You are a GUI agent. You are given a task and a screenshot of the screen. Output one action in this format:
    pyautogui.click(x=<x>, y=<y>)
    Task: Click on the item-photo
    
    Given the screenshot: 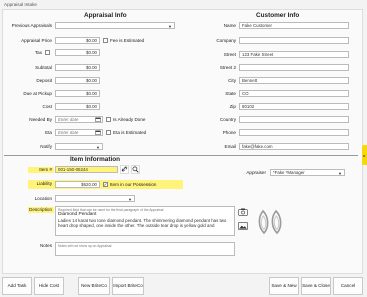 What is the action you would take?
    pyautogui.click(x=270, y=222)
    